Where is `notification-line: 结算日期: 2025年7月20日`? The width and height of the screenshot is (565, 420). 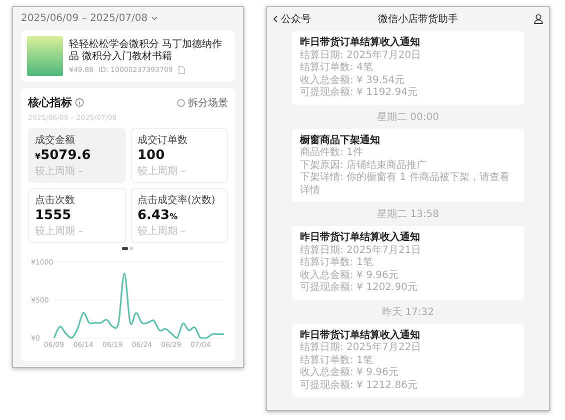 notification-line: 结算日期: 2025年7月20日 is located at coordinates (361, 56).